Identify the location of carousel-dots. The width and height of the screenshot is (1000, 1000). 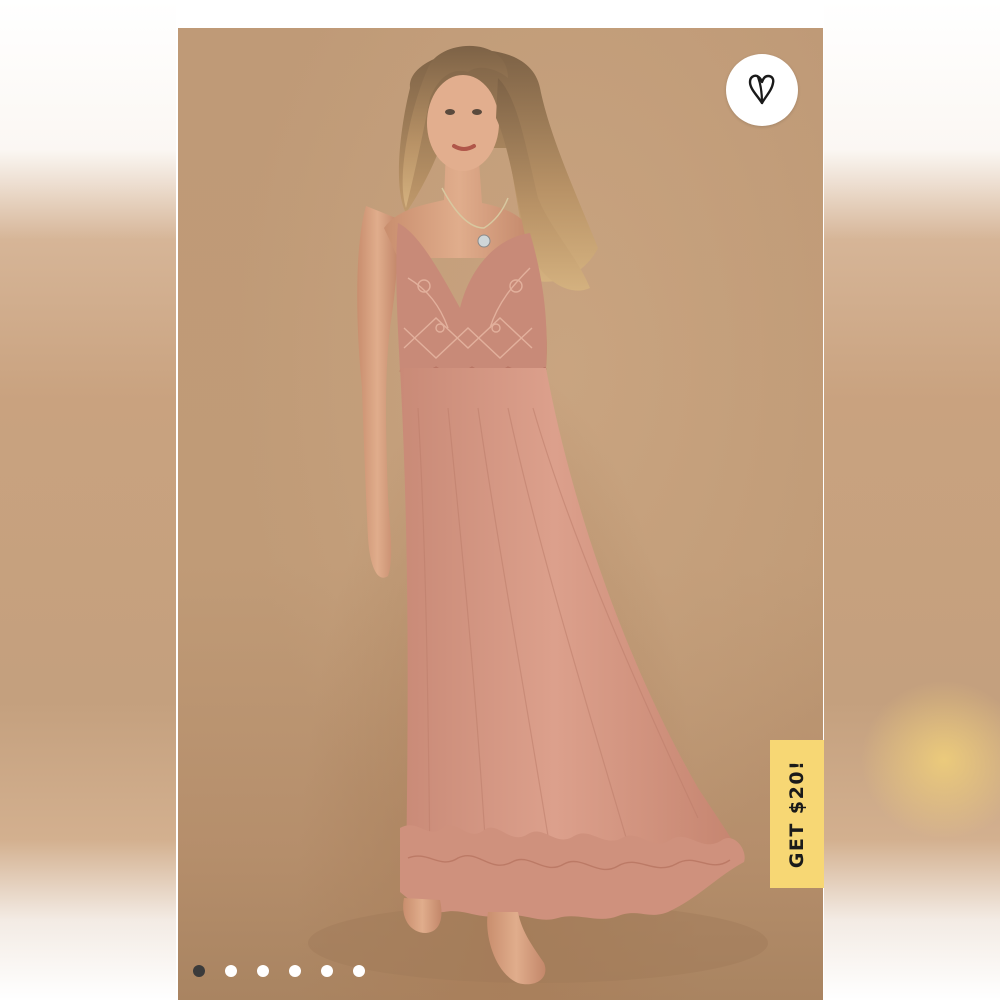
(279, 971).